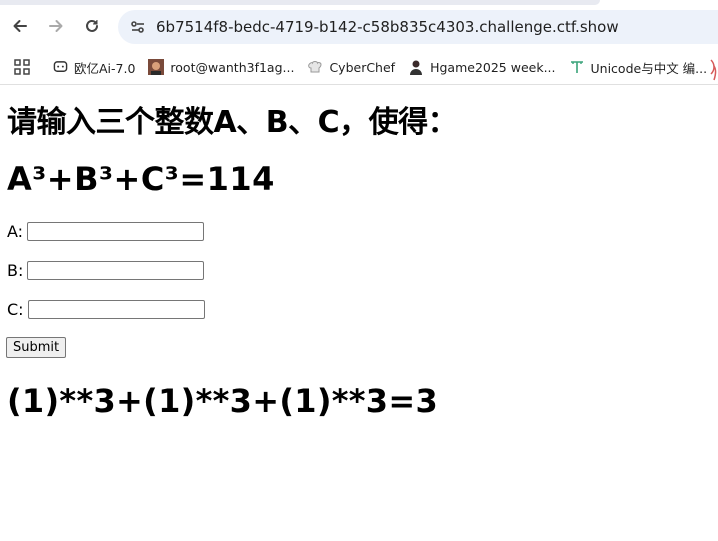  What do you see at coordinates (315, 67) in the screenshot?
I see `chef-hat-icon` at bounding box center [315, 67].